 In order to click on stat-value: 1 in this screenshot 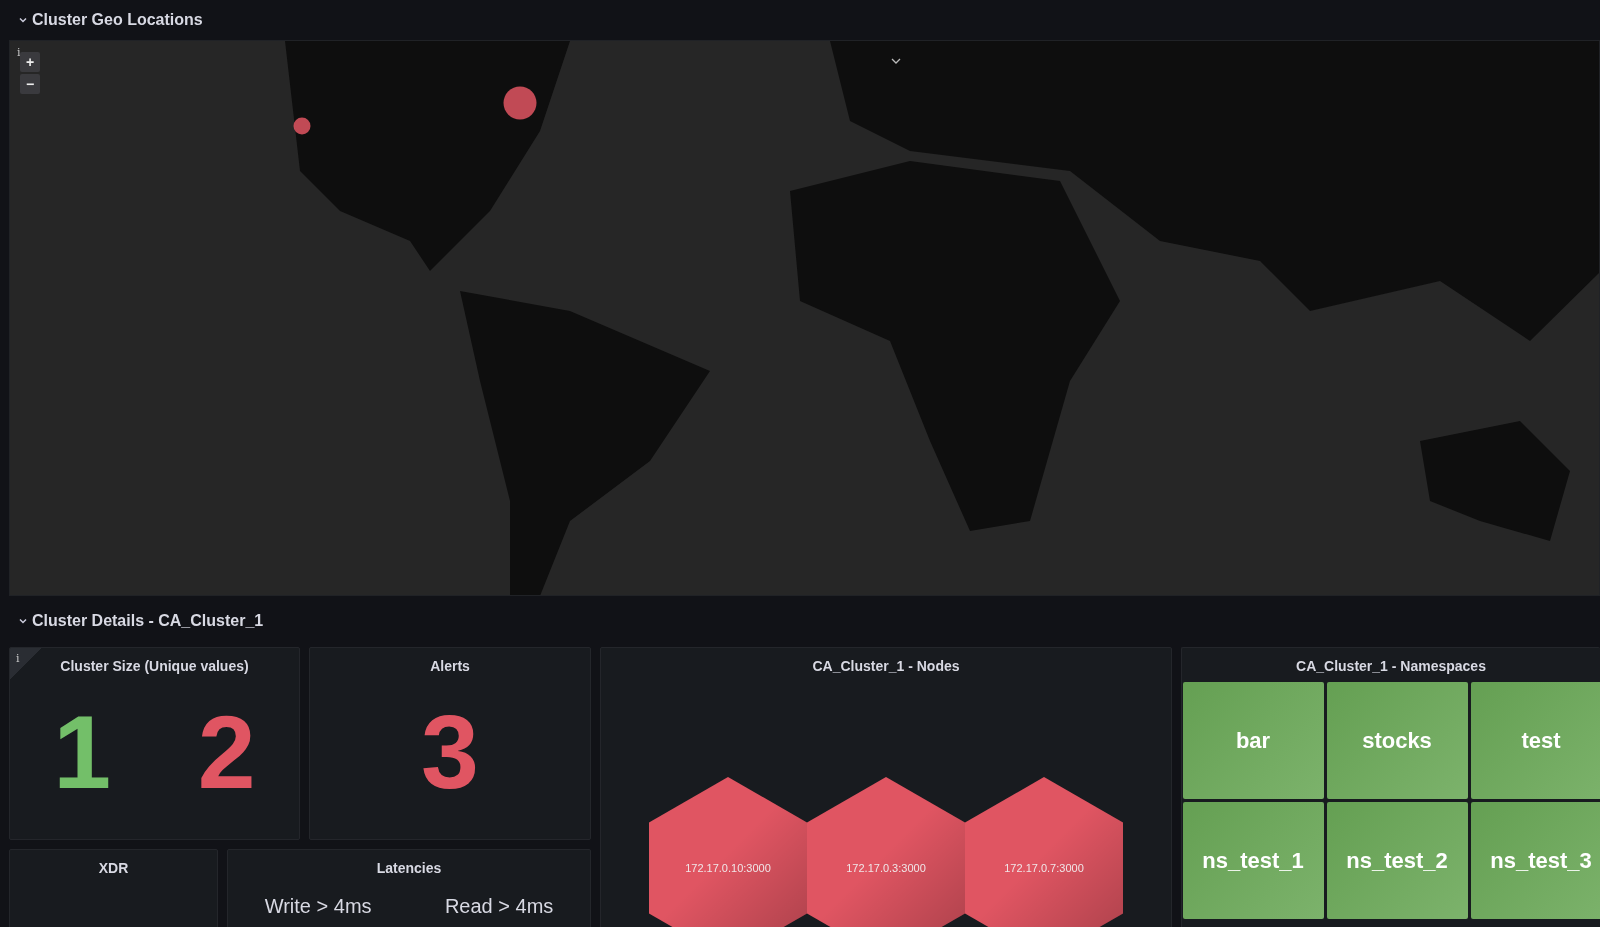, I will do `click(82, 751)`.